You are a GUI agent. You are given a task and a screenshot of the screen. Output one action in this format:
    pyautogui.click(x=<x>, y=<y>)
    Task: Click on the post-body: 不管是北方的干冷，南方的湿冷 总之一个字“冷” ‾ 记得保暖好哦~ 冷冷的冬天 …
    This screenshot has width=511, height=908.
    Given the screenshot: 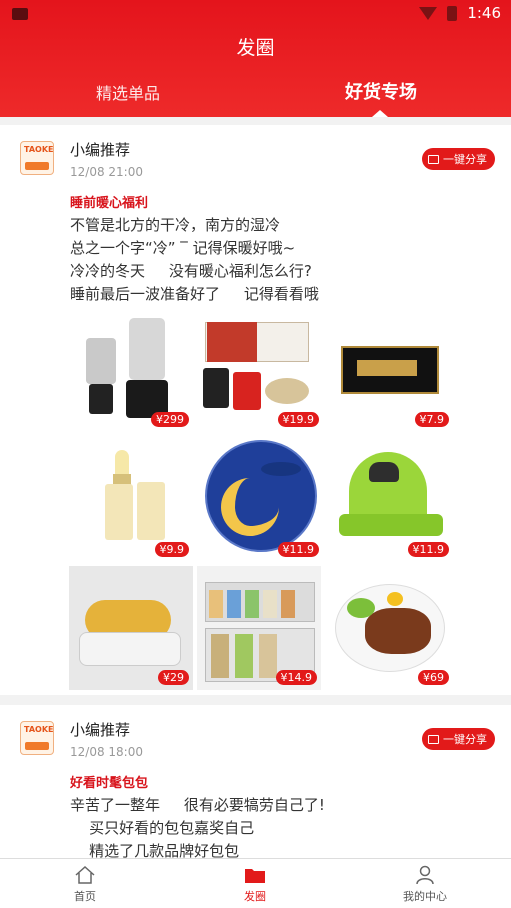 What is the action you would take?
    pyautogui.click(x=194, y=259)
    